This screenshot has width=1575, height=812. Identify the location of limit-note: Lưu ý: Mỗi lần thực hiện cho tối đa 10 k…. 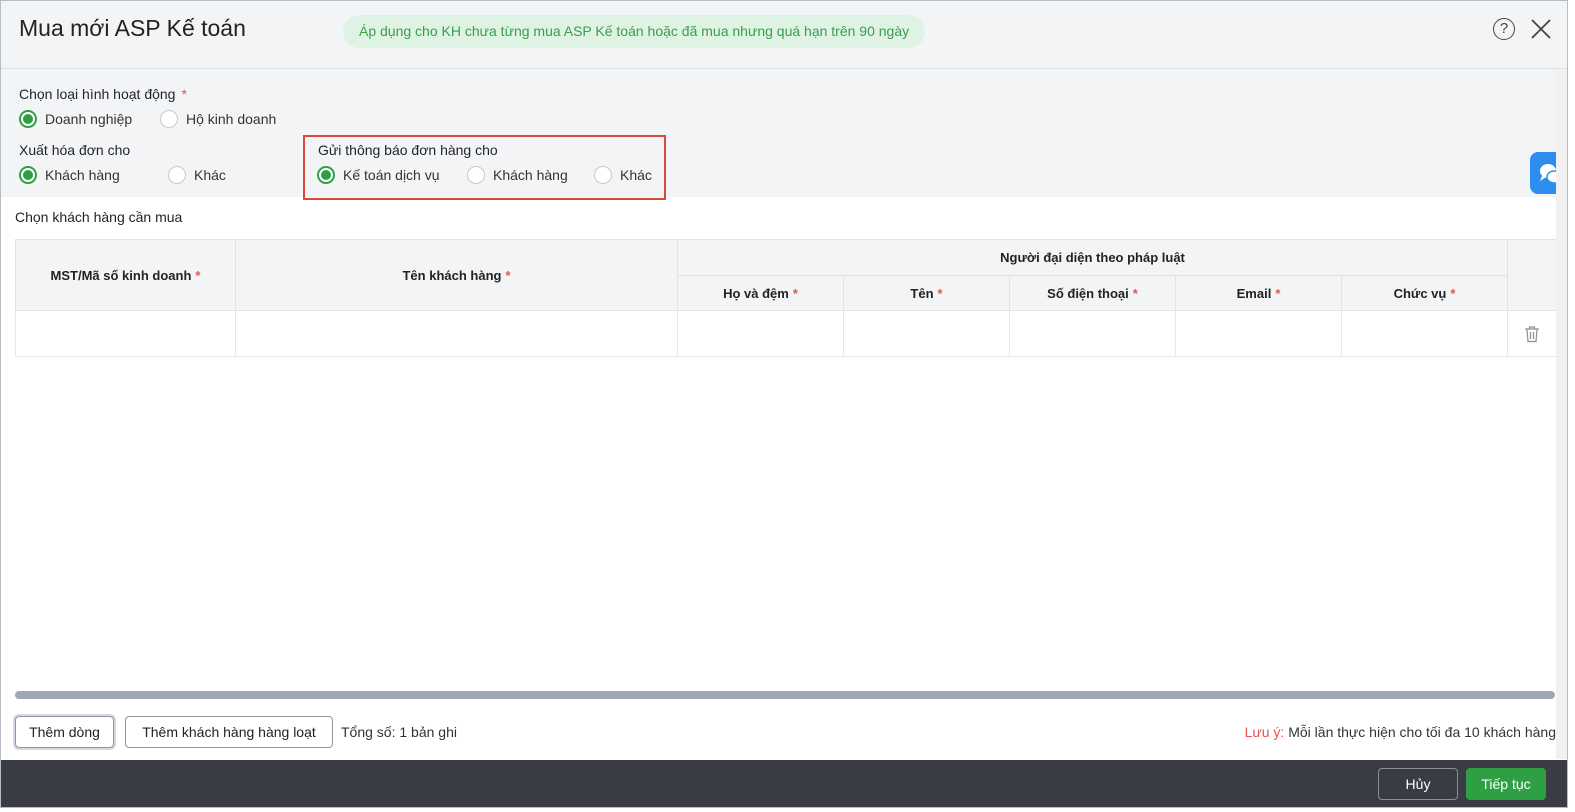
(1400, 732).